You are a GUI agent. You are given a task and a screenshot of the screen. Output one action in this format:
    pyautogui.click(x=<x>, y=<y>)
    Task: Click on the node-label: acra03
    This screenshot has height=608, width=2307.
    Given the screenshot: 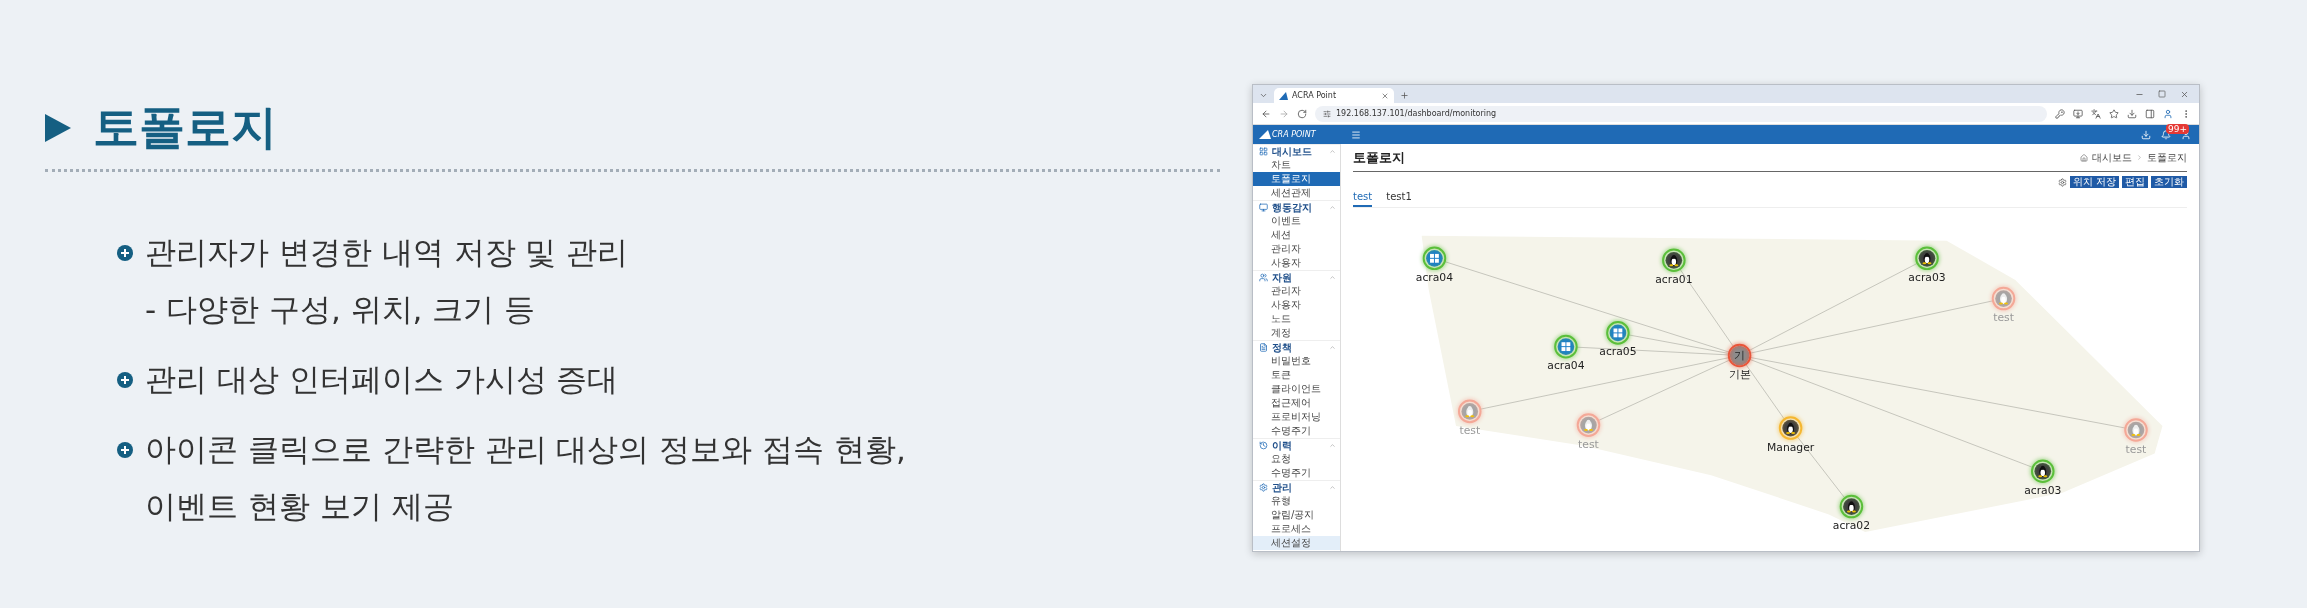 What is the action you would take?
    pyautogui.click(x=2043, y=490)
    